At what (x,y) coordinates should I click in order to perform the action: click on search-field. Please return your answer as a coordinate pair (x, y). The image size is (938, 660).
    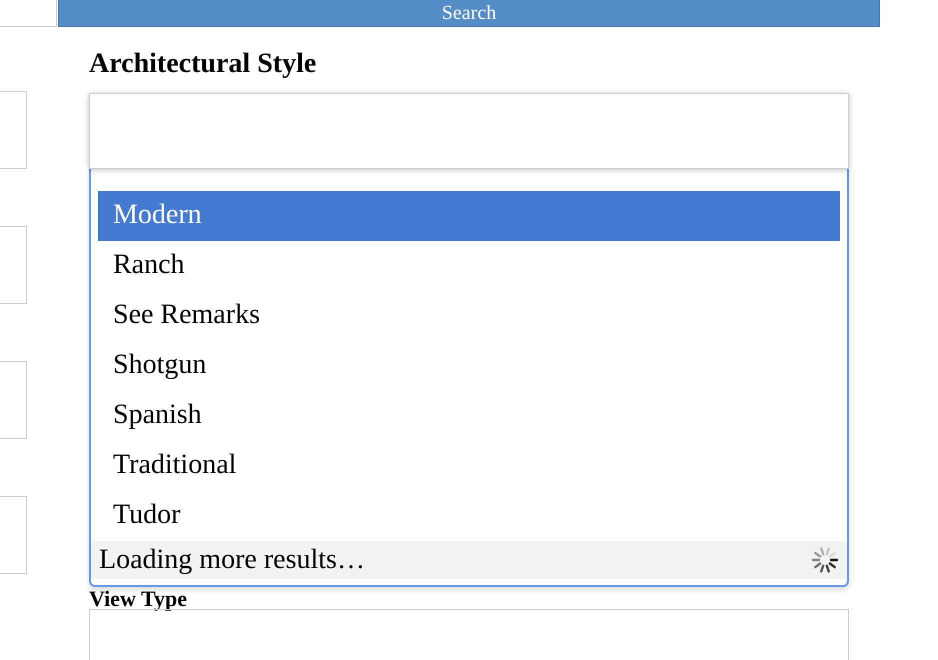
    Looking at the image, I should click on (469, 131).